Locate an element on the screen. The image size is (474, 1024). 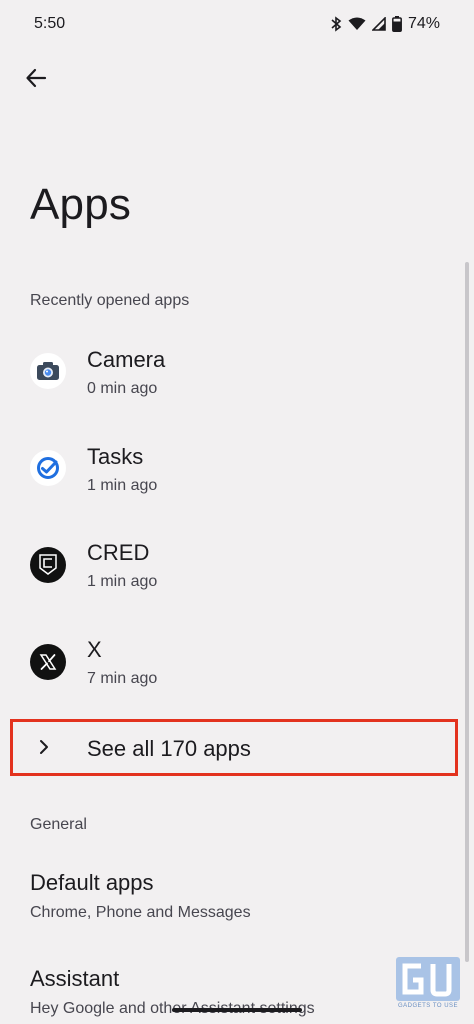
navigation-handle is located at coordinates (237, 1010).